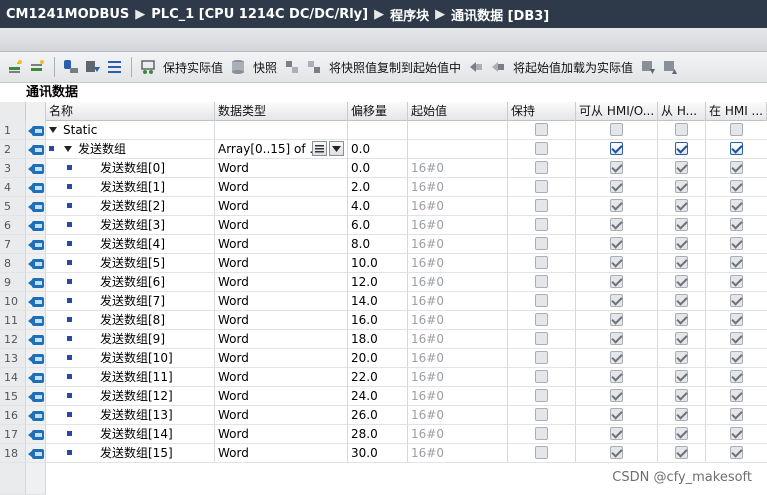  I want to click on row-name: 发送数组[15], so click(136, 453).